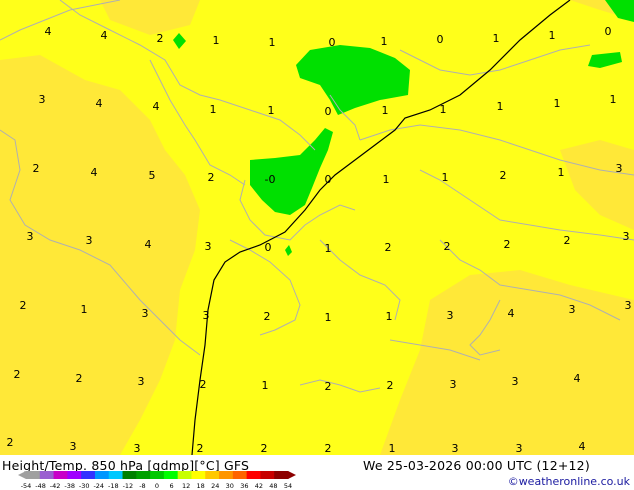 The height and width of the screenshot is (490, 634). What do you see at coordinates (201, 485) in the screenshot?
I see `scale-tick-label: 18` at bounding box center [201, 485].